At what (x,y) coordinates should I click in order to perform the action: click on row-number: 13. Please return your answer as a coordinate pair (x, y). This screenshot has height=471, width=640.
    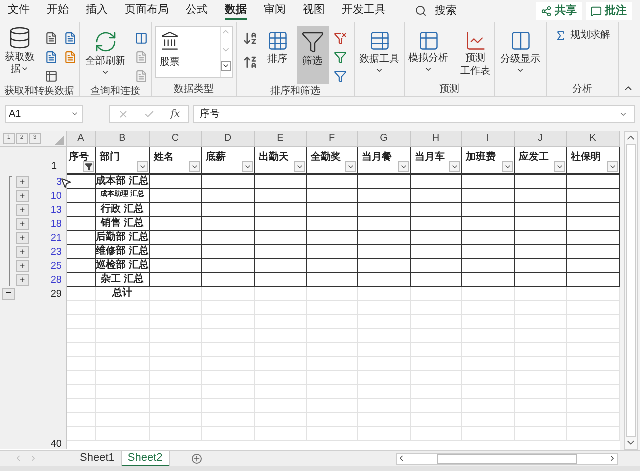
    Looking at the image, I should click on (58, 210).